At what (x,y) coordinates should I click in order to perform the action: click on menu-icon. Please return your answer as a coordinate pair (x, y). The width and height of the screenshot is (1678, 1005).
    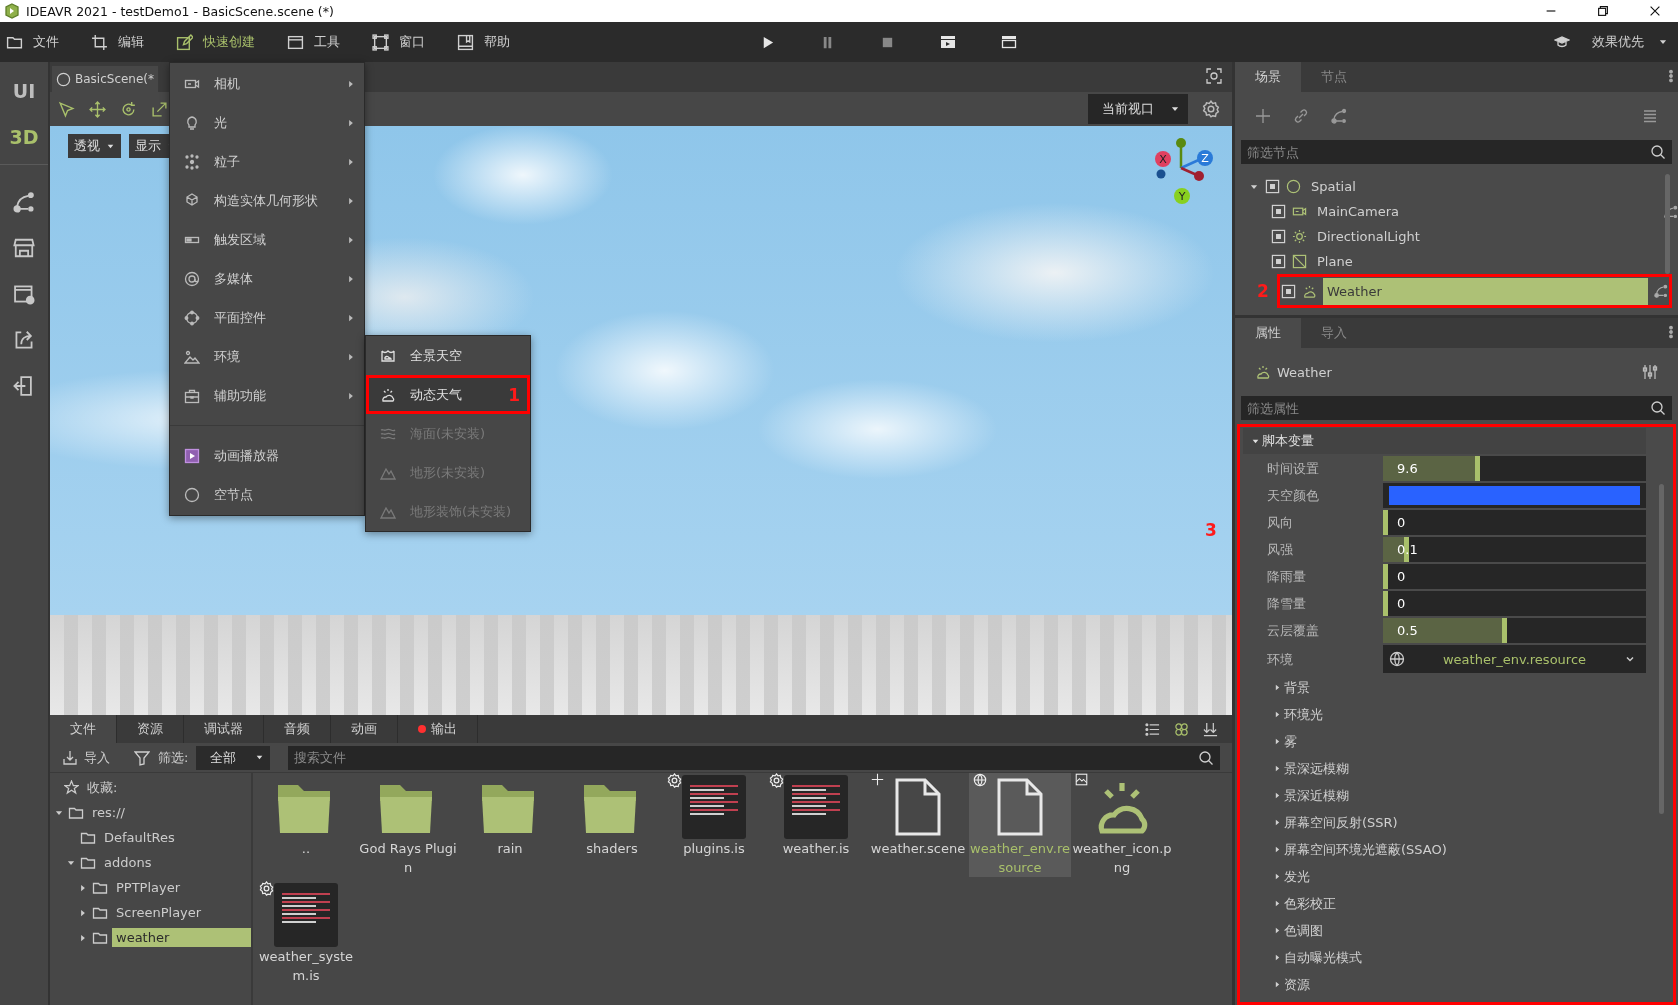
    Looking at the image, I should click on (1650, 116).